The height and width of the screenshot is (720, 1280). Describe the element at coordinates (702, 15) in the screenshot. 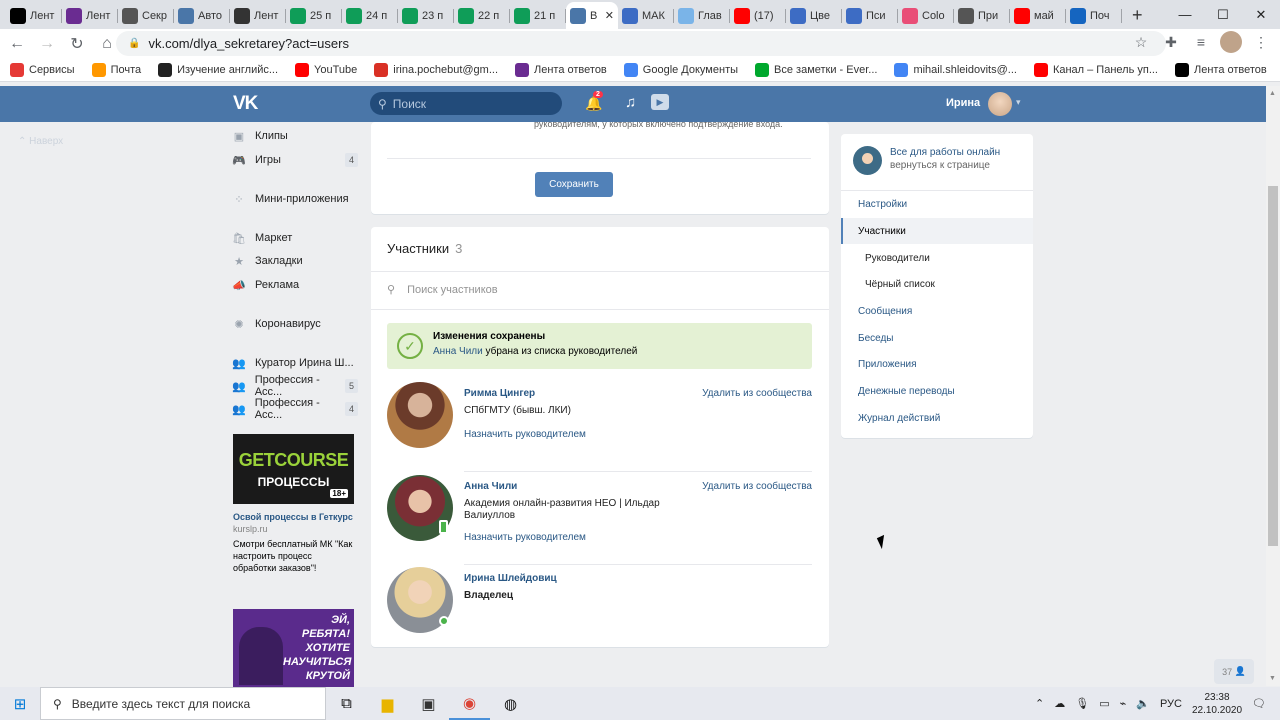

I see `browser-tab: Глав` at that location.